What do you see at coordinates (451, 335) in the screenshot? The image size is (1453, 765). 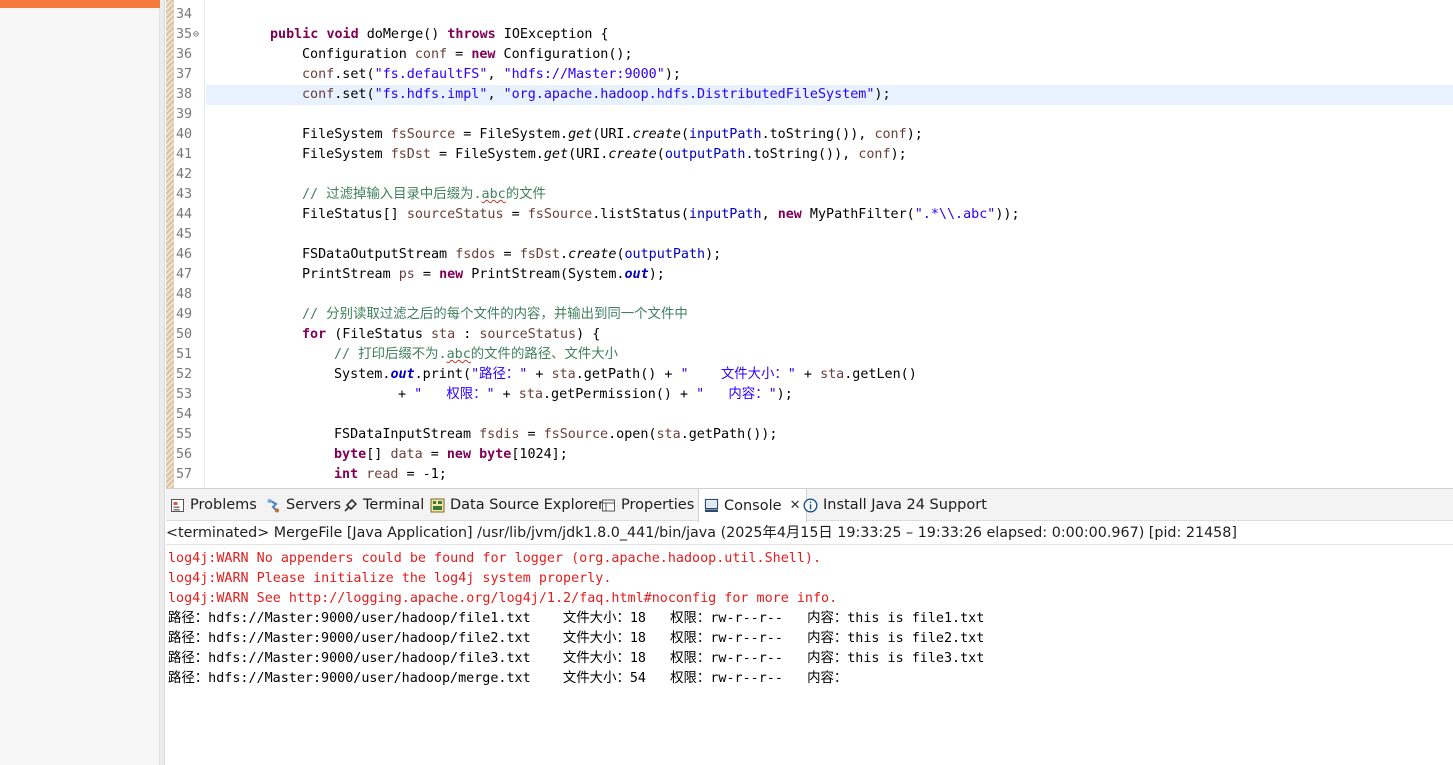 I see `code-text: for (FileStatus sta : sourceStatus) {` at bounding box center [451, 335].